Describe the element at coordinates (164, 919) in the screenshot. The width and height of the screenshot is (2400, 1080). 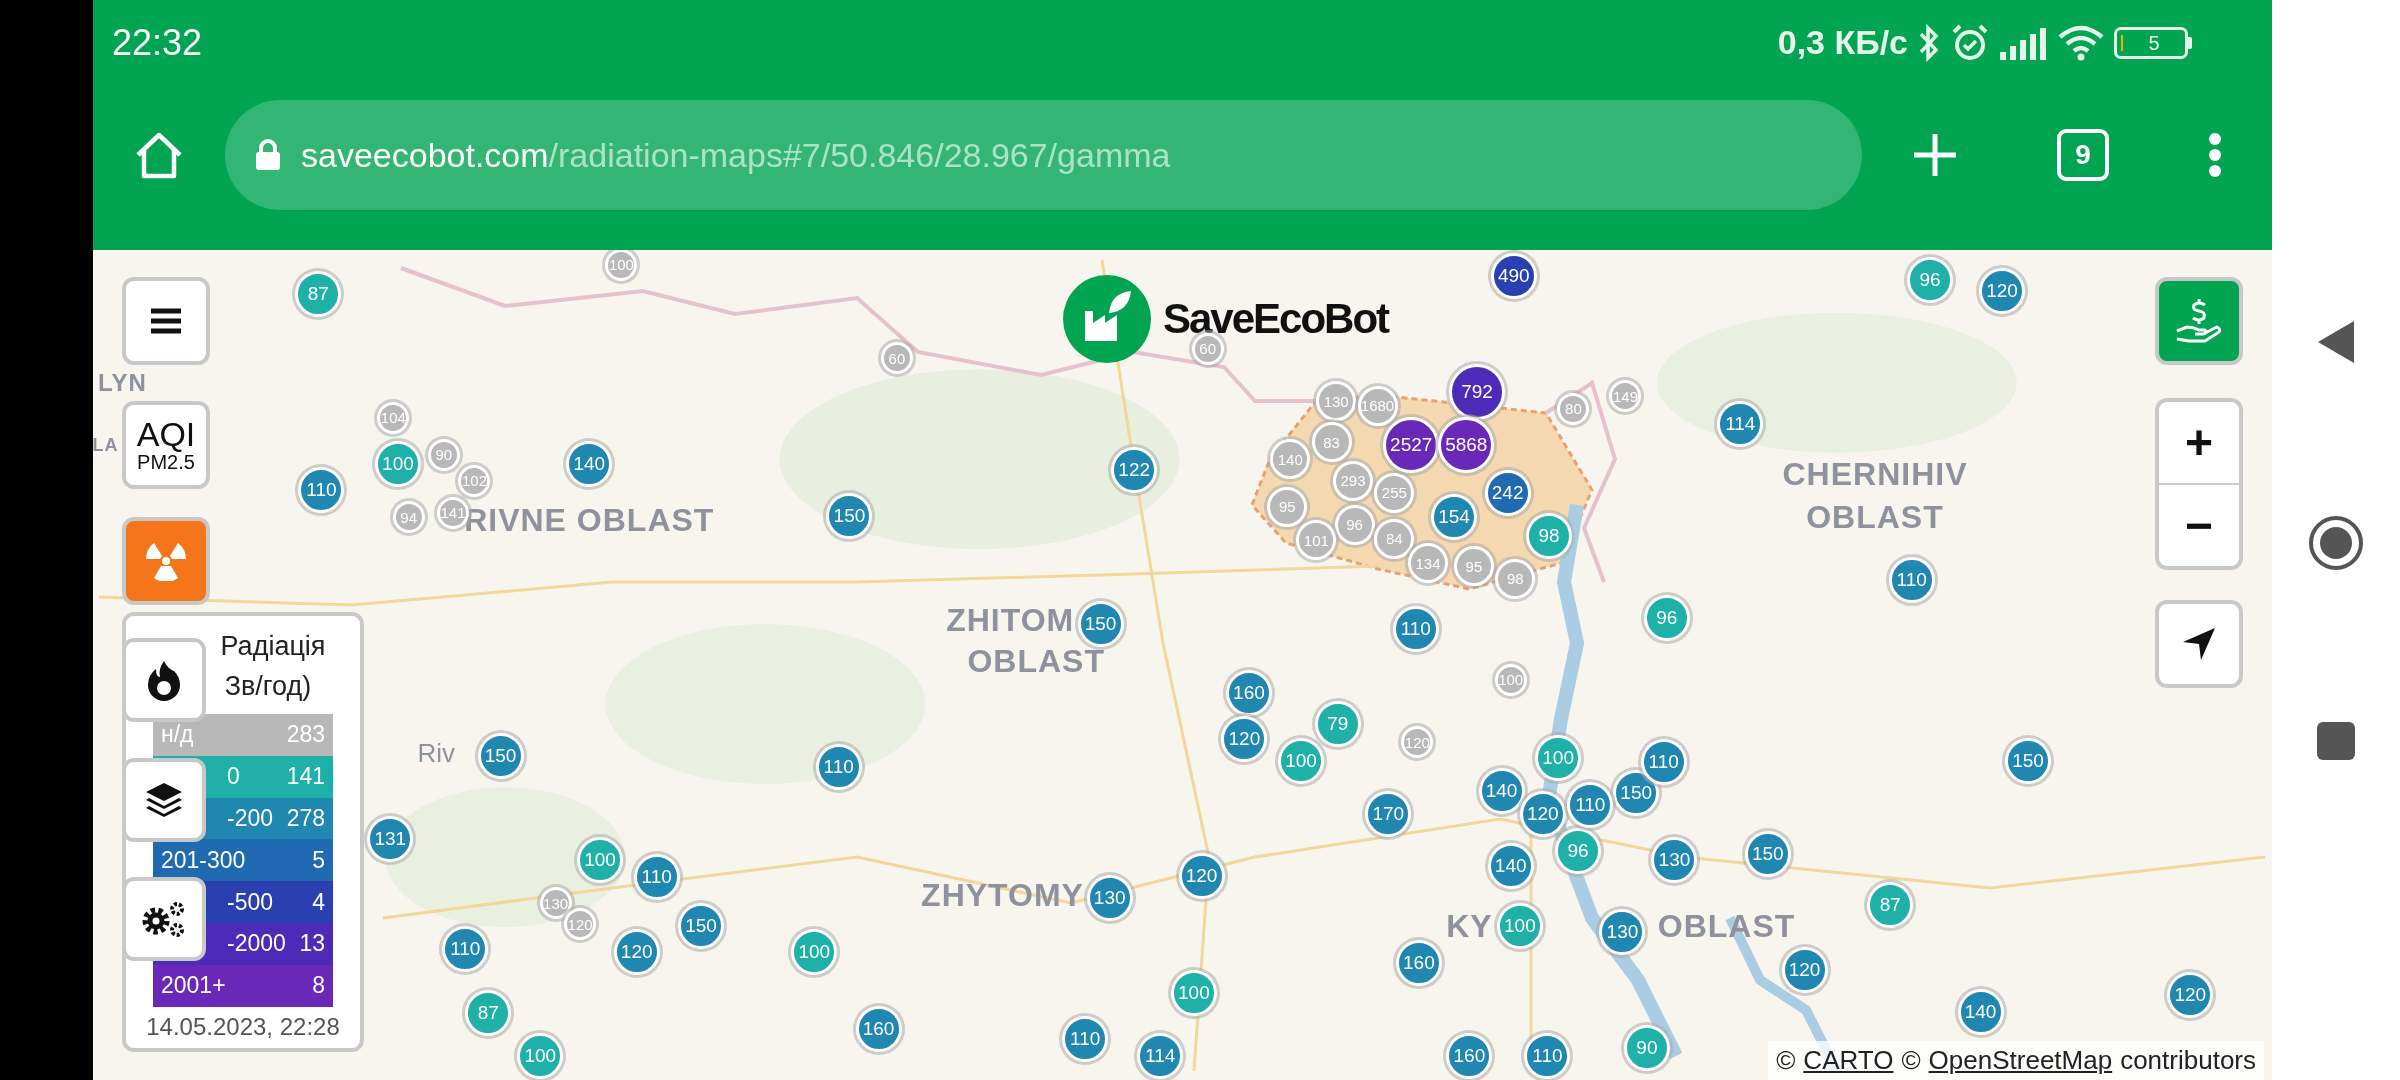
I see `settings-icon` at that location.